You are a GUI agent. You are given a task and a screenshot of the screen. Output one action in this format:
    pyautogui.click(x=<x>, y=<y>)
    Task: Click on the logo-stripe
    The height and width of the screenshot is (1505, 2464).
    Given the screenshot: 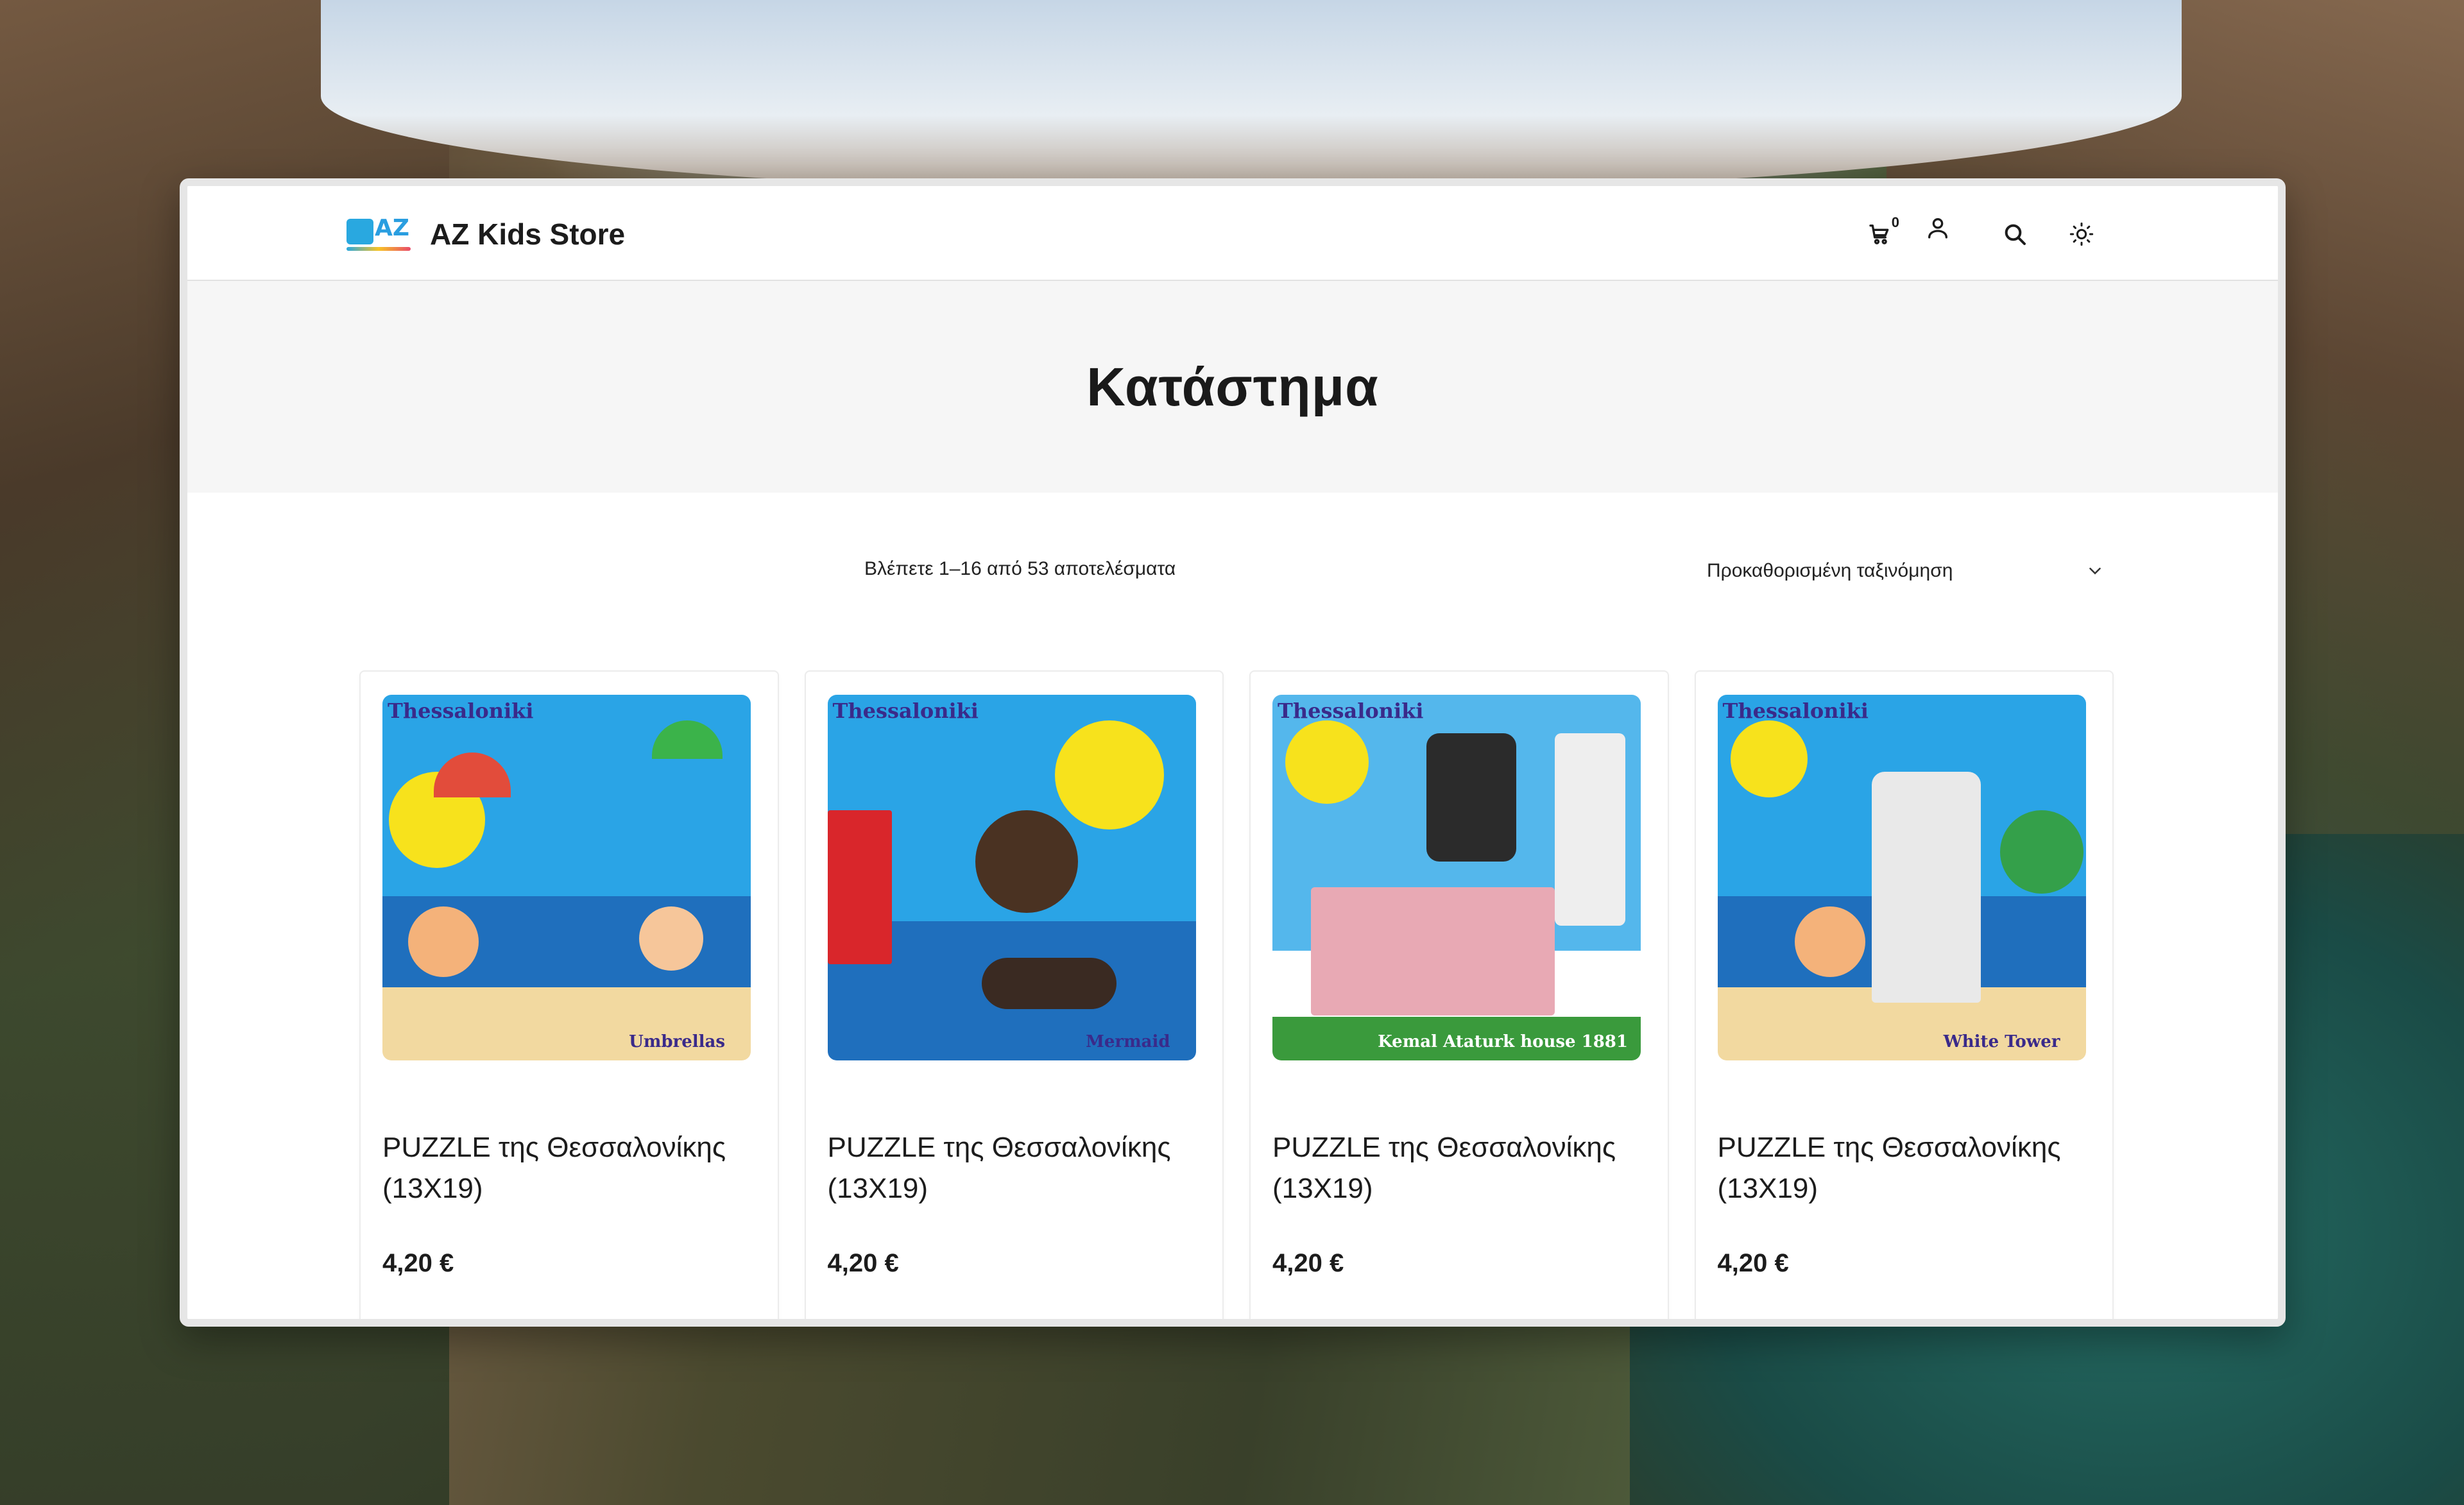 What is the action you would take?
    pyautogui.click(x=378, y=249)
    